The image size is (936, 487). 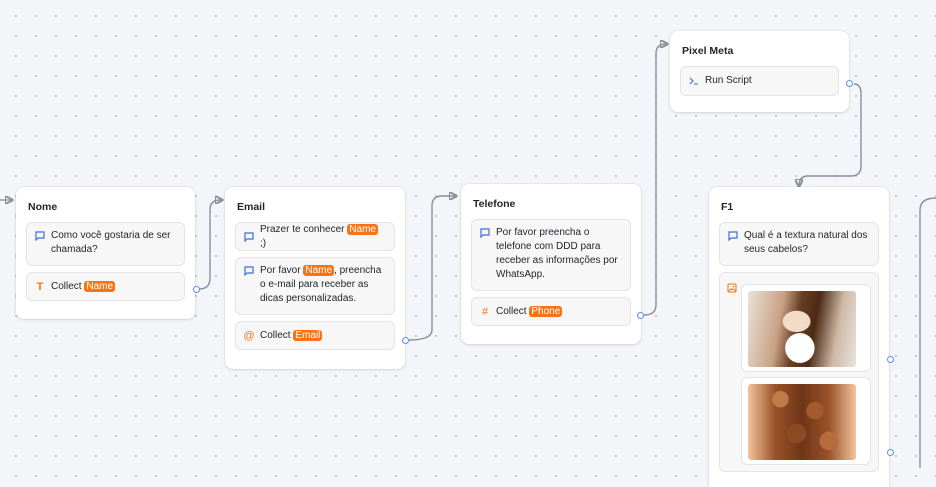 I want to click on variable-tag: Email, so click(x=308, y=335).